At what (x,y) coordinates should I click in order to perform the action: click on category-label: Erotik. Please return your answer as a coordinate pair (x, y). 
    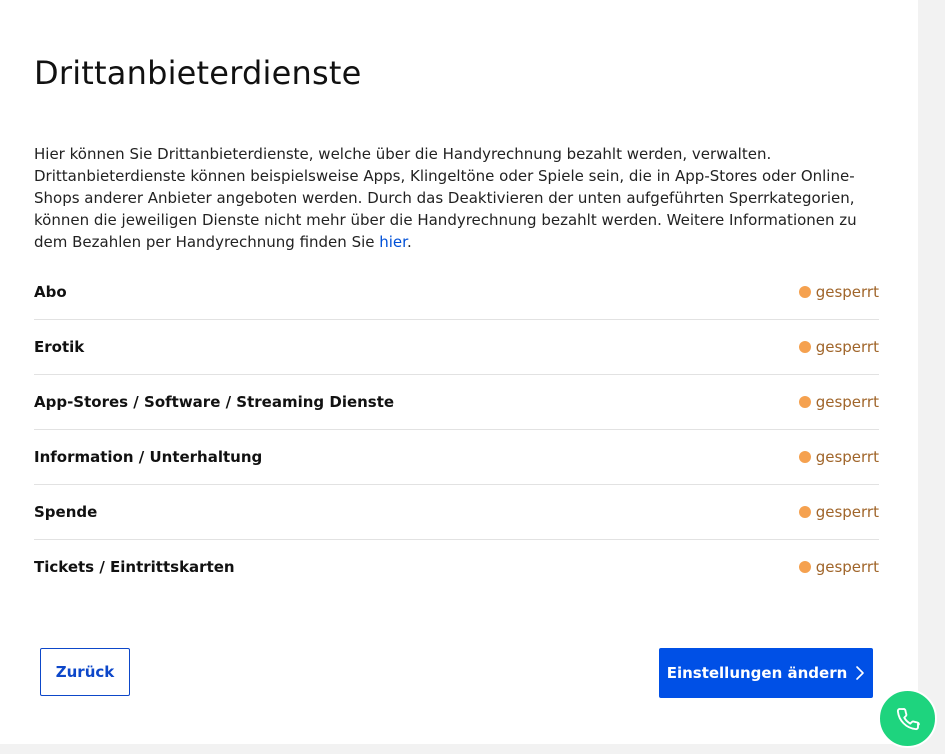
    Looking at the image, I should click on (59, 347).